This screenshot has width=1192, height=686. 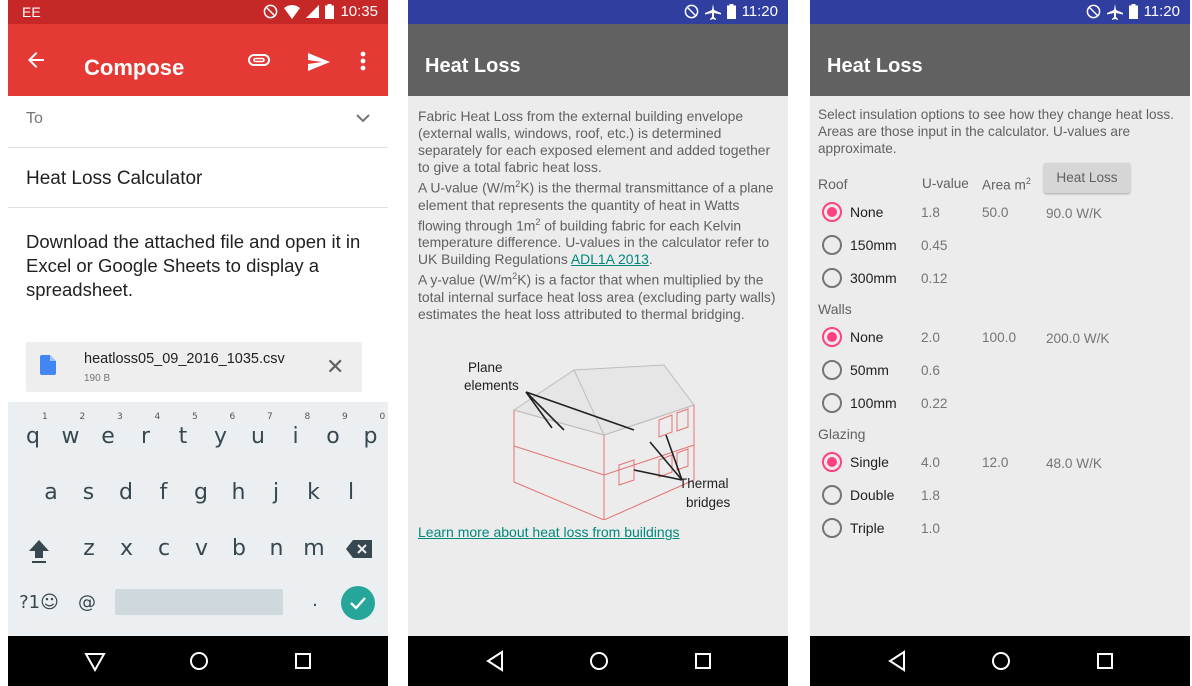 What do you see at coordinates (126, 492) in the screenshot?
I see `key-d: d` at bounding box center [126, 492].